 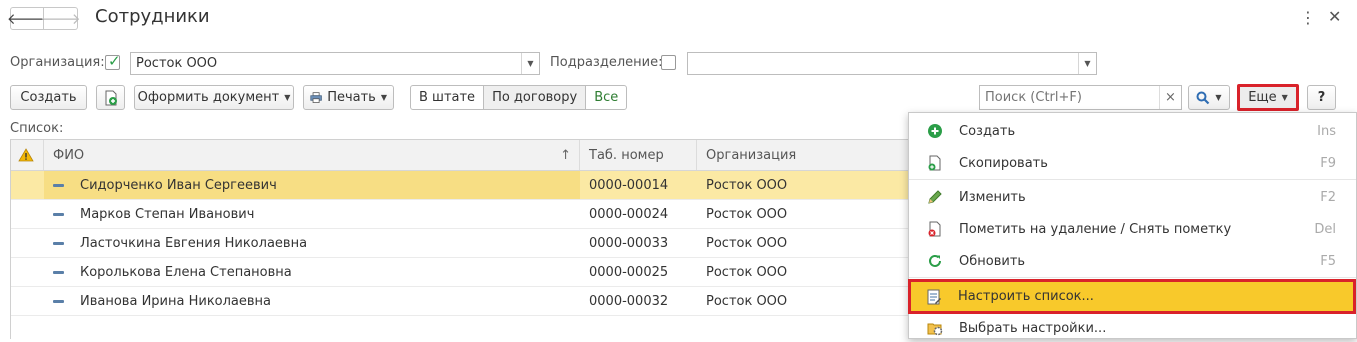 I want to click on close-icon: ✕, so click(x=1334, y=16).